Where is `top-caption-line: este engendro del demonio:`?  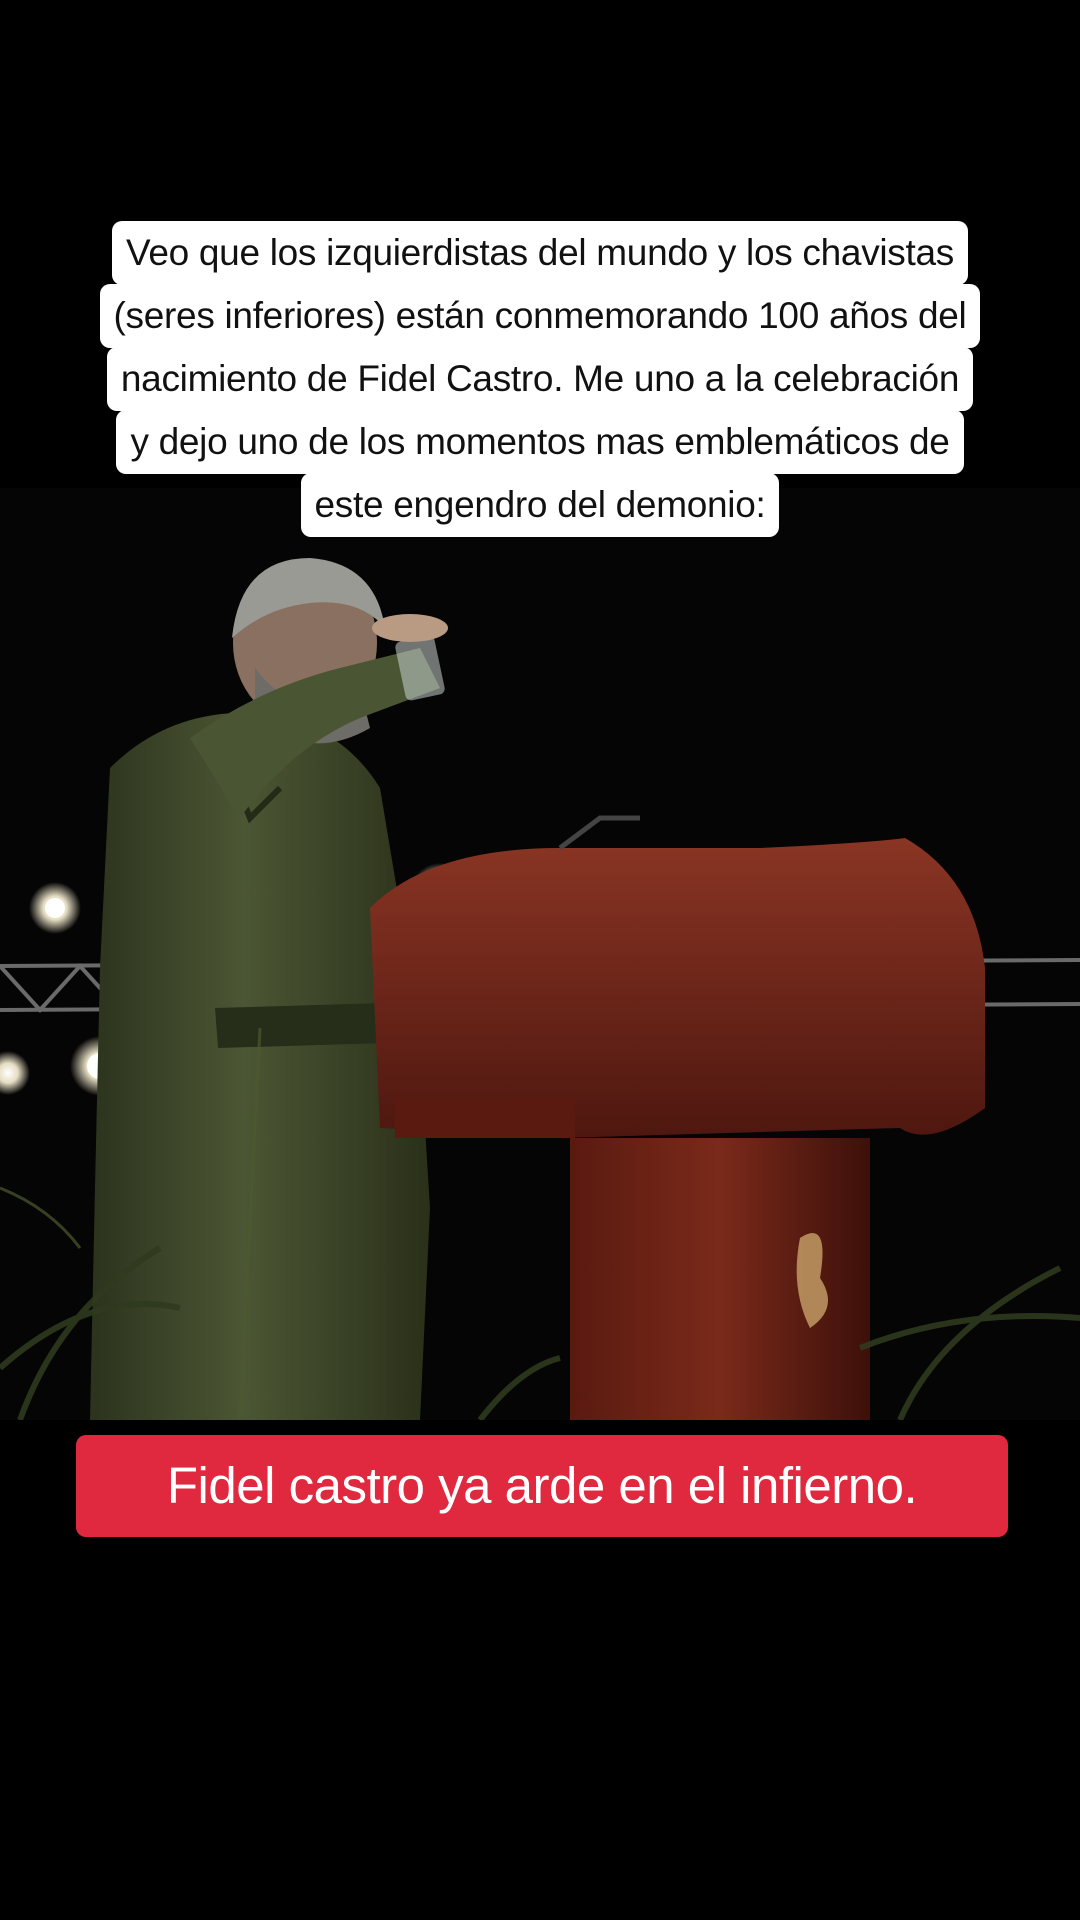 top-caption-line: este engendro del demonio: is located at coordinates (540, 505).